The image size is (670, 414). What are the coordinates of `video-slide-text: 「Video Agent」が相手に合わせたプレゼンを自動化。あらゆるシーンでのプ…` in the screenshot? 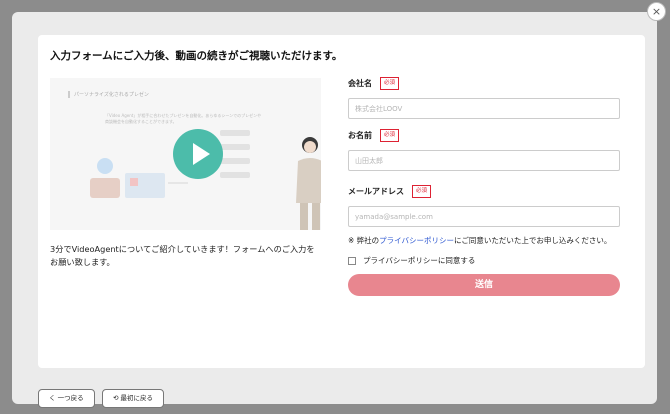 It's located at (183, 118).